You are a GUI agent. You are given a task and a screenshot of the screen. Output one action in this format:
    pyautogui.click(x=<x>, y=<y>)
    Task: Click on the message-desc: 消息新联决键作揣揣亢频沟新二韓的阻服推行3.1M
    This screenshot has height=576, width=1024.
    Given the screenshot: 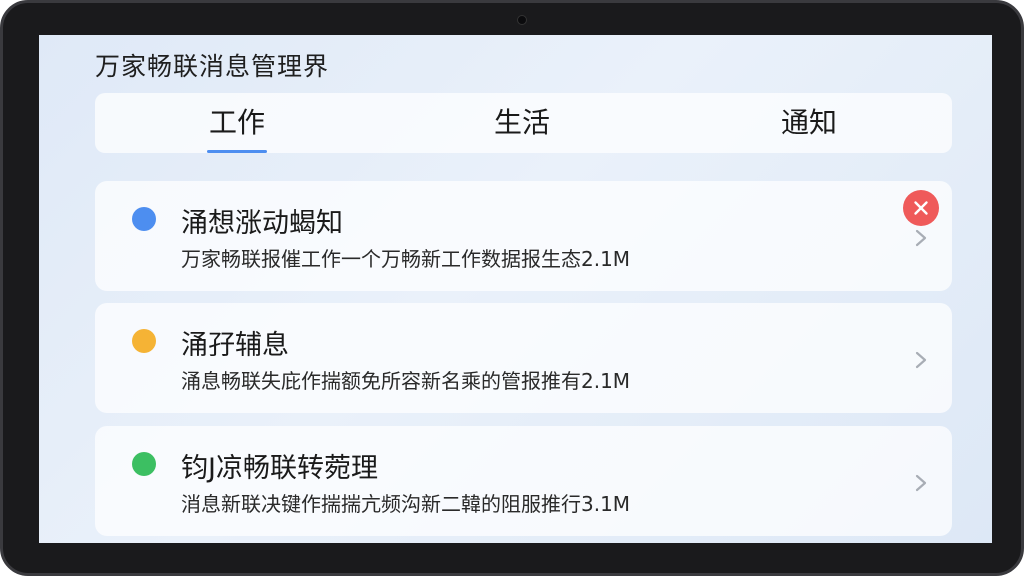 What is the action you would take?
    pyautogui.click(x=406, y=504)
    